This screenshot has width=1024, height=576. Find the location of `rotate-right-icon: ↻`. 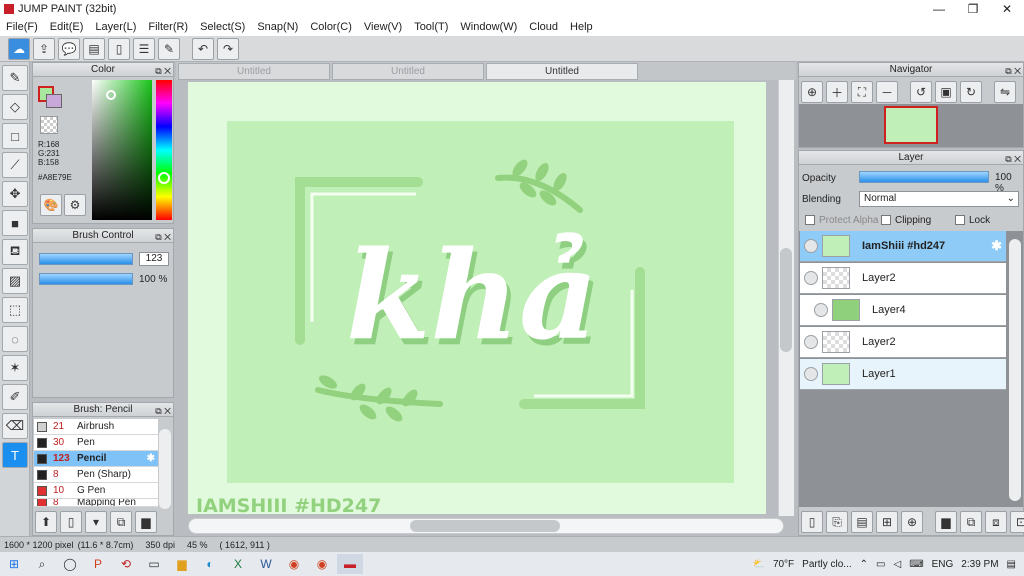

rotate-right-icon: ↻ is located at coordinates (971, 92).